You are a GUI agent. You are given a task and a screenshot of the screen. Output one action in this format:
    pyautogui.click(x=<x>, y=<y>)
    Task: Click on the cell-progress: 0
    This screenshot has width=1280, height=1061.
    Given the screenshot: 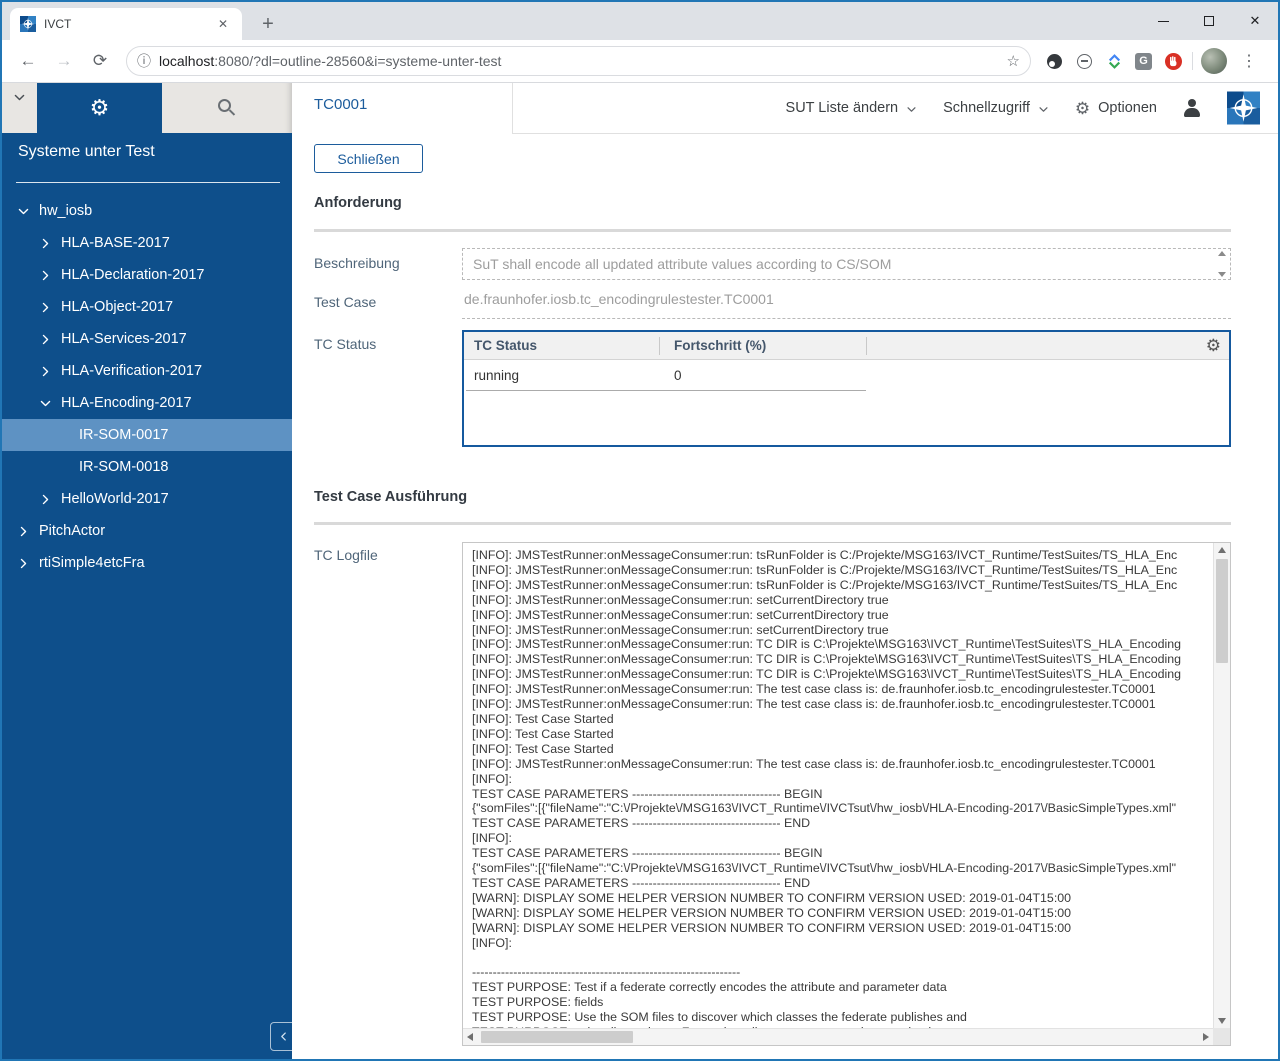 What is the action you would take?
    pyautogui.click(x=678, y=375)
    